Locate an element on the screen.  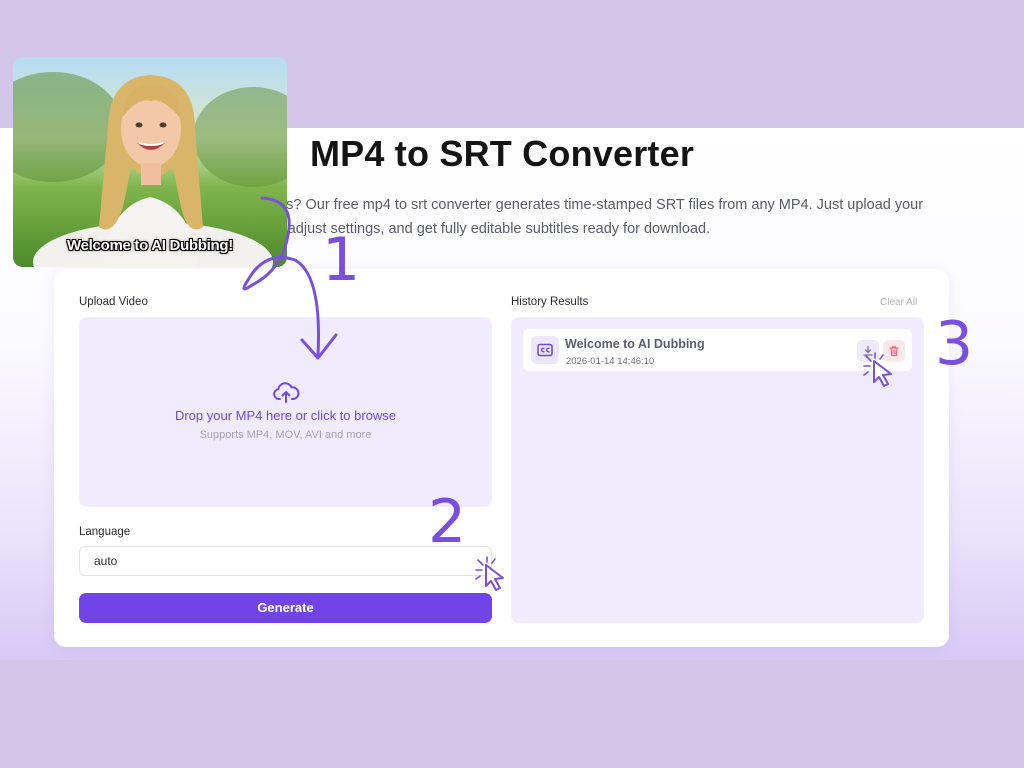
step-number-1: 1 is located at coordinates (341, 260).